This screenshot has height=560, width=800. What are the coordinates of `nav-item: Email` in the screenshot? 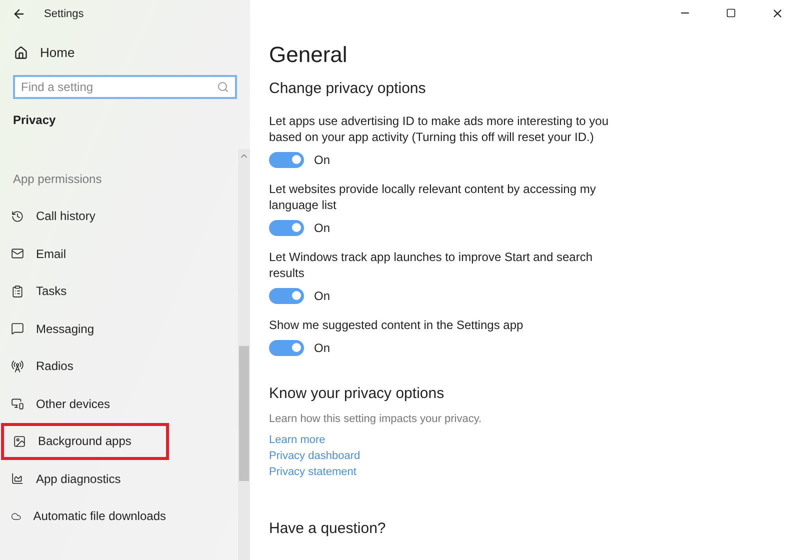 It's located at (83, 254).